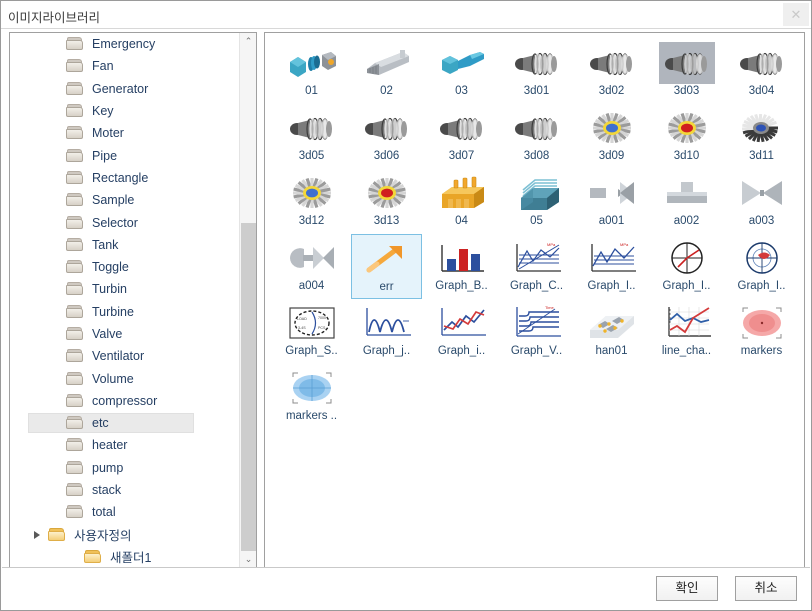 The width and height of the screenshot is (812, 611). Describe the element at coordinates (311, 136) in the screenshot. I see `grid-item-3d05: 3d05` at that location.